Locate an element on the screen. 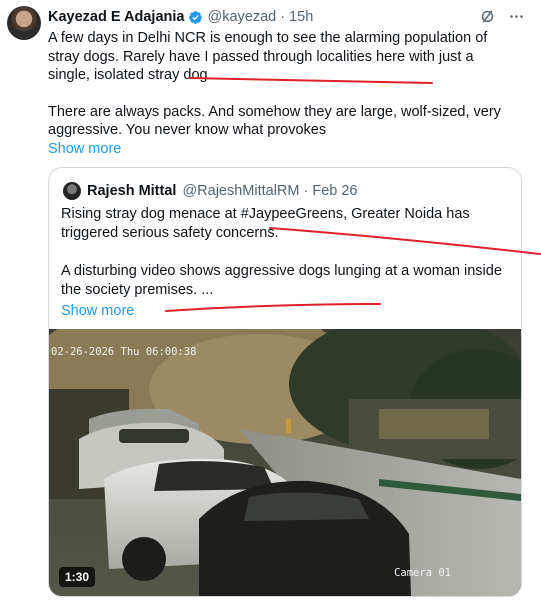 This screenshot has height=601, width=541. quote-author-avatar is located at coordinates (72, 191).